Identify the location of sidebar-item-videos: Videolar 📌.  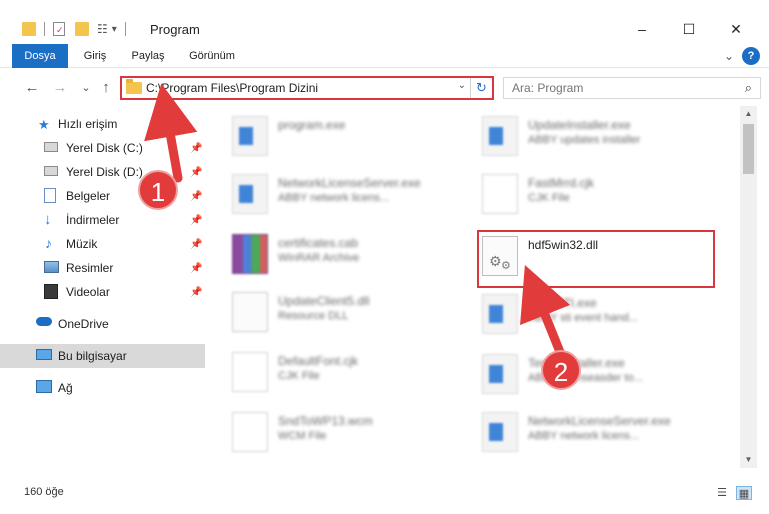
(102, 292).